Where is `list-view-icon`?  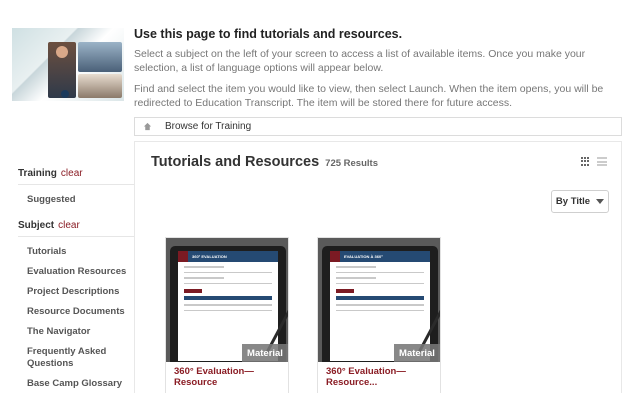 list-view-icon is located at coordinates (602, 161).